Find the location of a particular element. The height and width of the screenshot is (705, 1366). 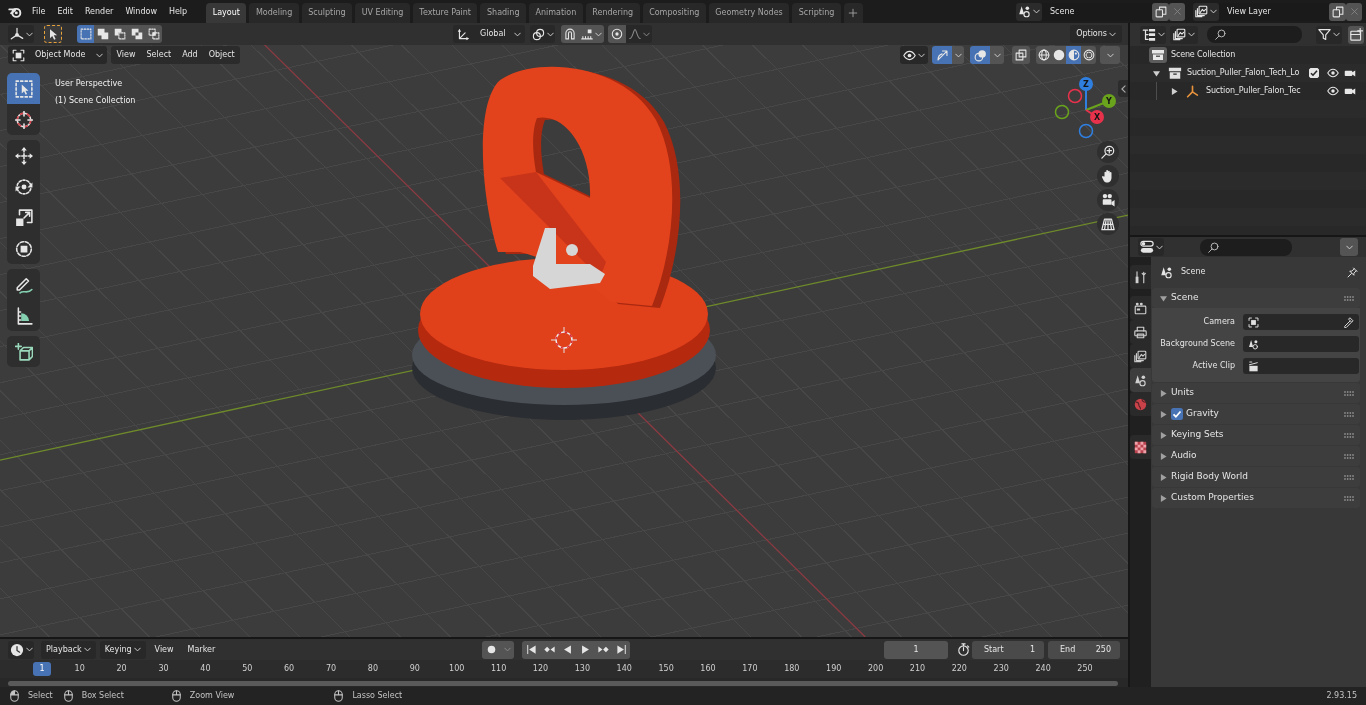

gizmo-options-dropdown is located at coordinates (958, 55).